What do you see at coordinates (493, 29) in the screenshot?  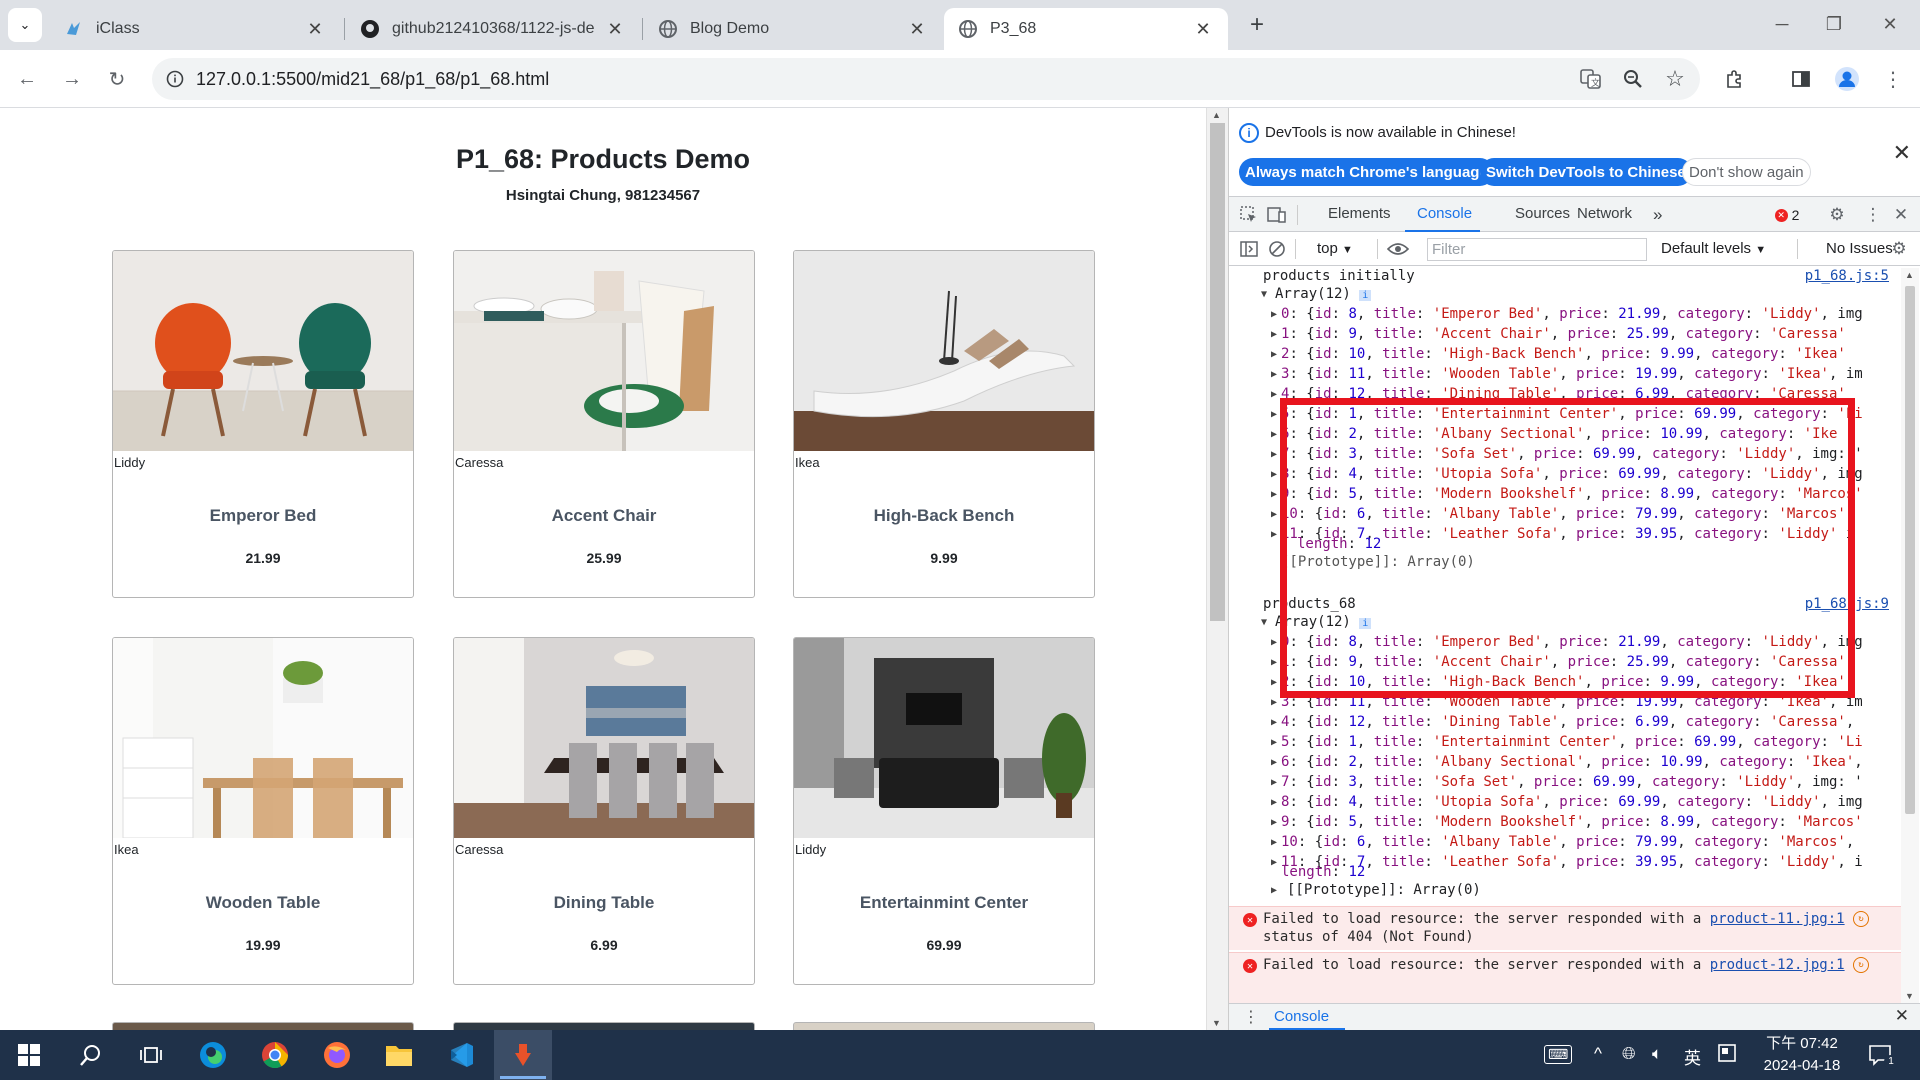 I see `tab-github: github212410368/1122-js-de ✕` at bounding box center [493, 29].